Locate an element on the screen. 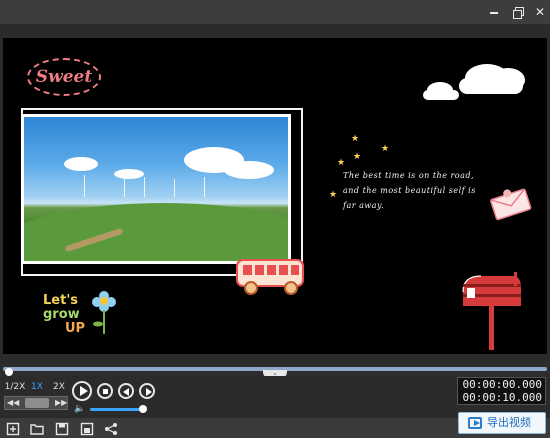 The width and height of the screenshot is (550, 438). save-icon is located at coordinates (62, 428).